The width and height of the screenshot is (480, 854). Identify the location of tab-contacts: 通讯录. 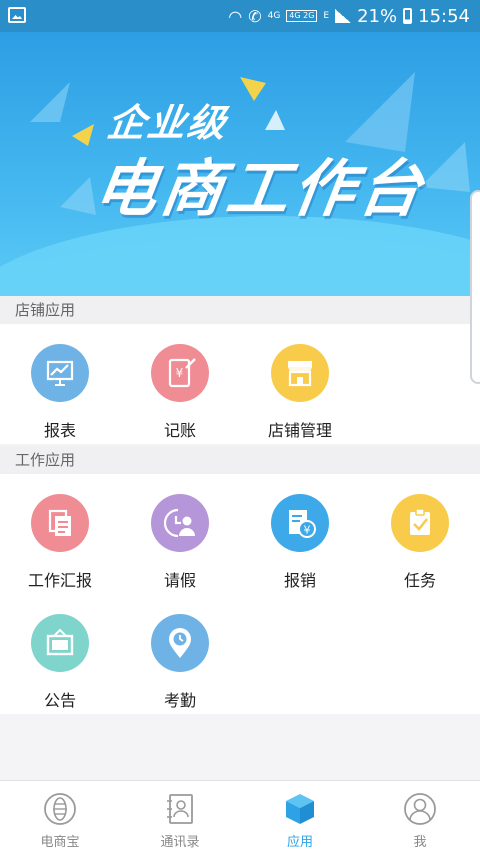
(180, 817).